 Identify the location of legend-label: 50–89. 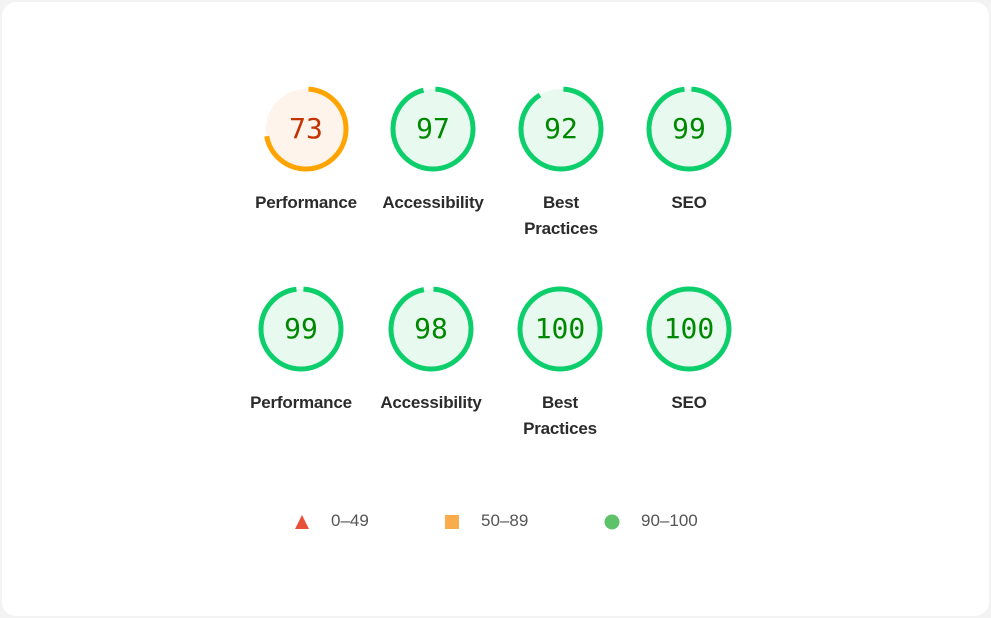
(505, 520).